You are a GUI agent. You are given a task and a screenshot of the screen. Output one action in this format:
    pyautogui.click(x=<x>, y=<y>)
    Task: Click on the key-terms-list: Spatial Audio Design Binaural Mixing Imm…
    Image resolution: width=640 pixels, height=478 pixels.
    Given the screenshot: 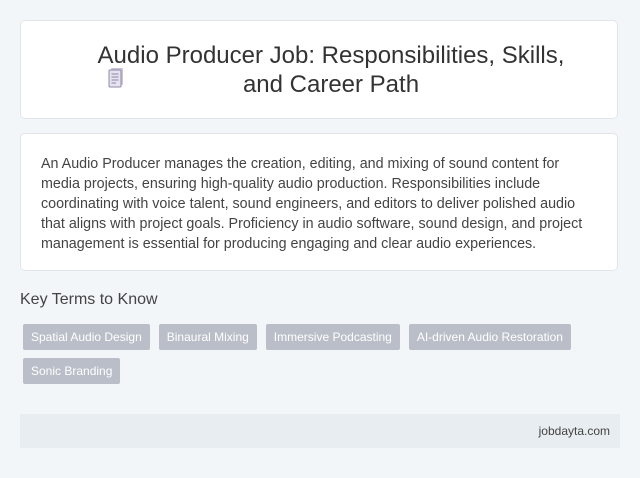 What is the action you would take?
    pyautogui.click(x=313, y=354)
    